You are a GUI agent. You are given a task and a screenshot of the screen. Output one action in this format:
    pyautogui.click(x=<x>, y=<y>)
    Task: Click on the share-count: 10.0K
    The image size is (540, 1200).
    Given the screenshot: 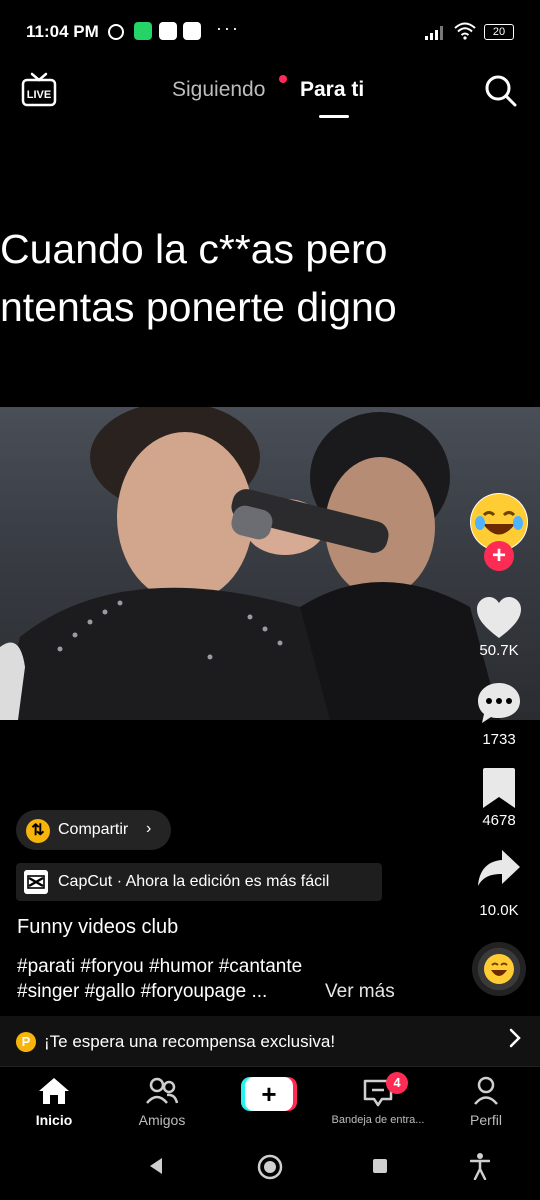 What is the action you would take?
    pyautogui.click(x=499, y=910)
    